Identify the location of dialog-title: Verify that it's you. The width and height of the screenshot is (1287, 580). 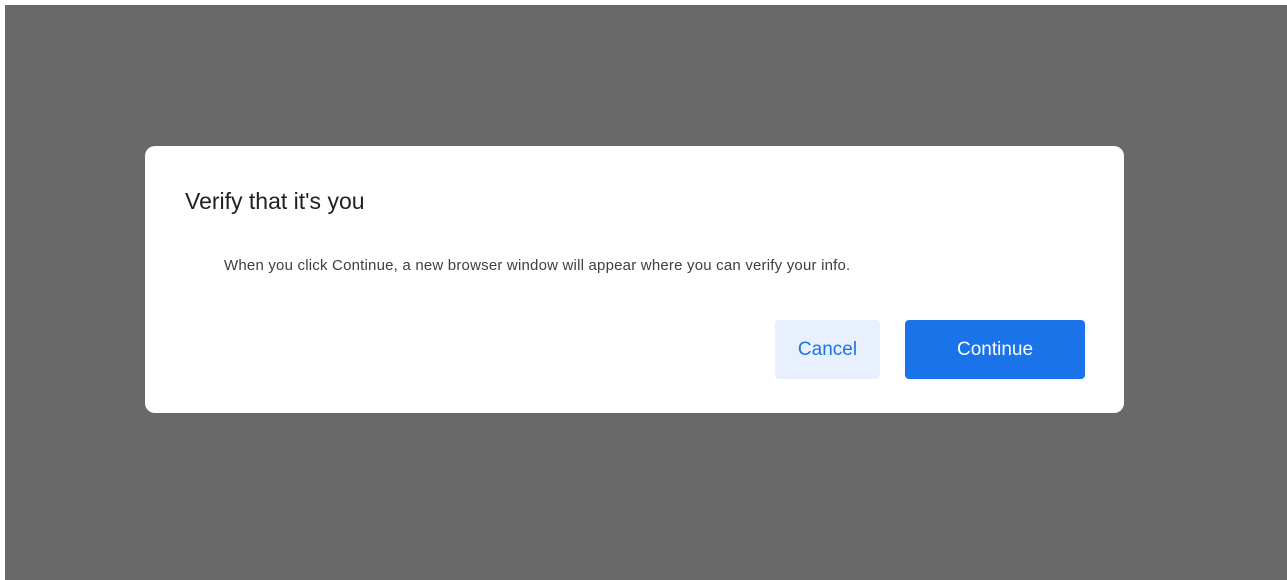
(275, 201).